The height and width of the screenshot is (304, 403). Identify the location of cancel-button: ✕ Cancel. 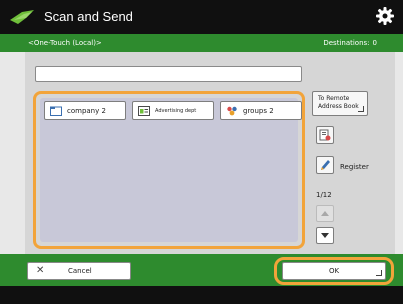
(79, 271).